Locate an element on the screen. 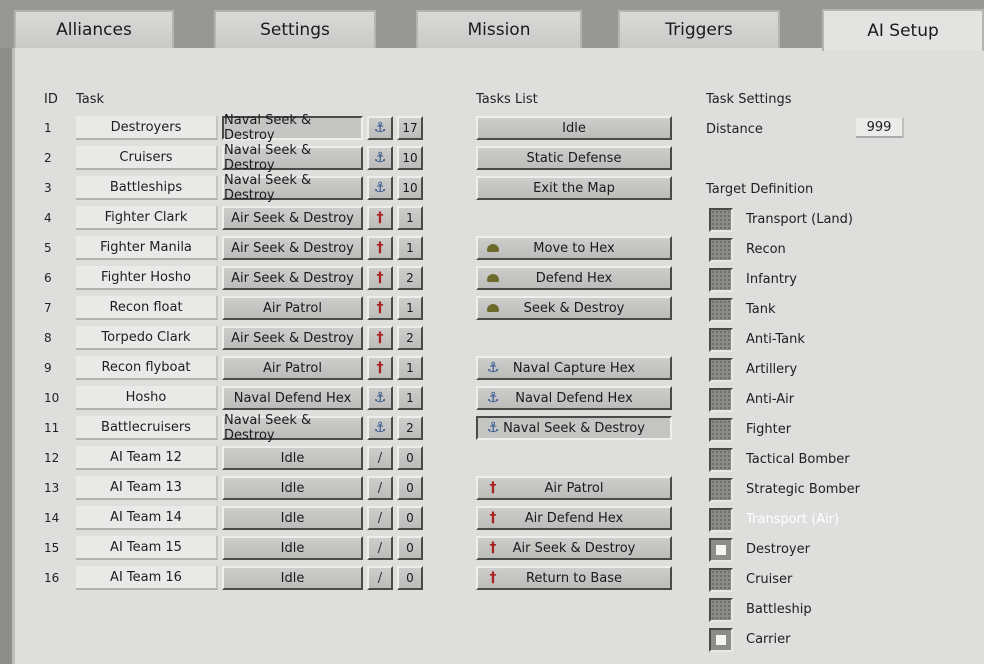 The width and height of the screenshot is (984, 664). task-id: 6 is located at coordinates (48, 278).